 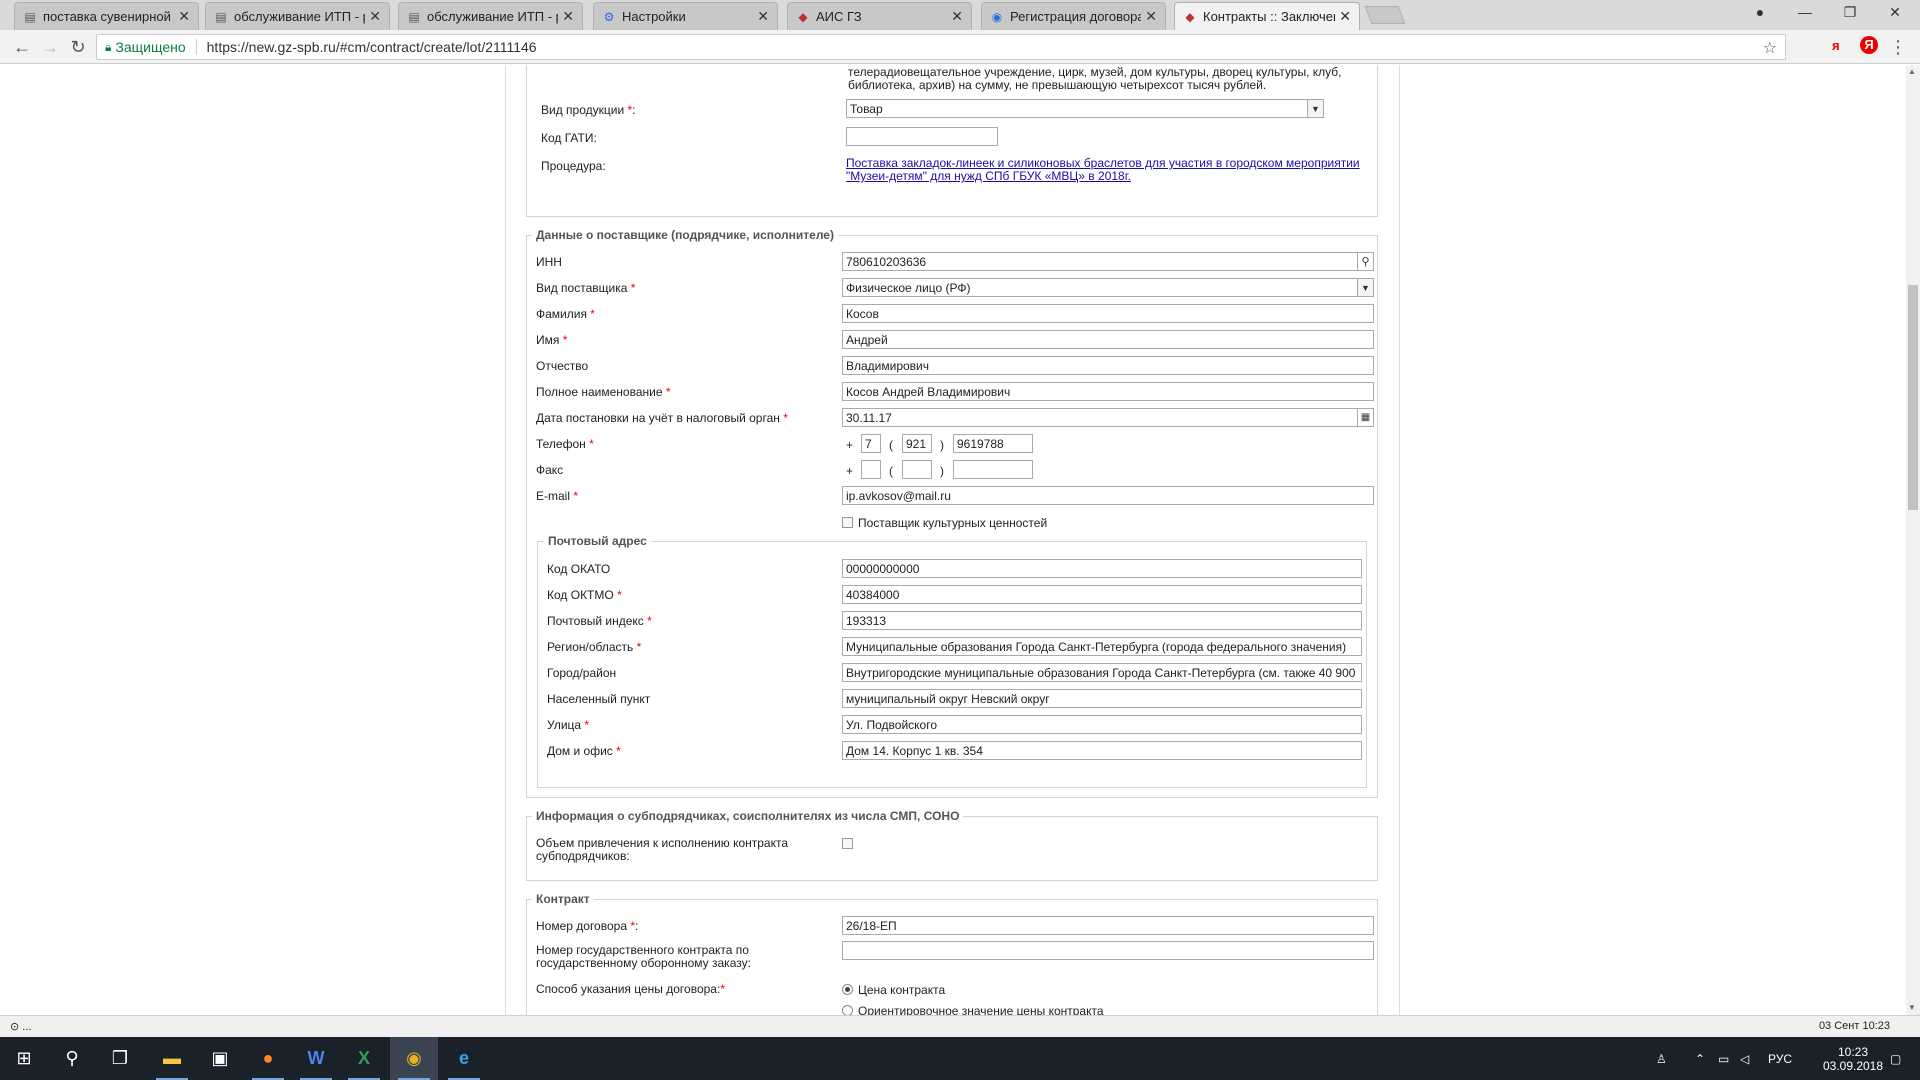 What do you see at coordinates (1108, 365) in the screenshot?
I see `patronymic-input: Владимирович` at bounding box center [1108, 365].